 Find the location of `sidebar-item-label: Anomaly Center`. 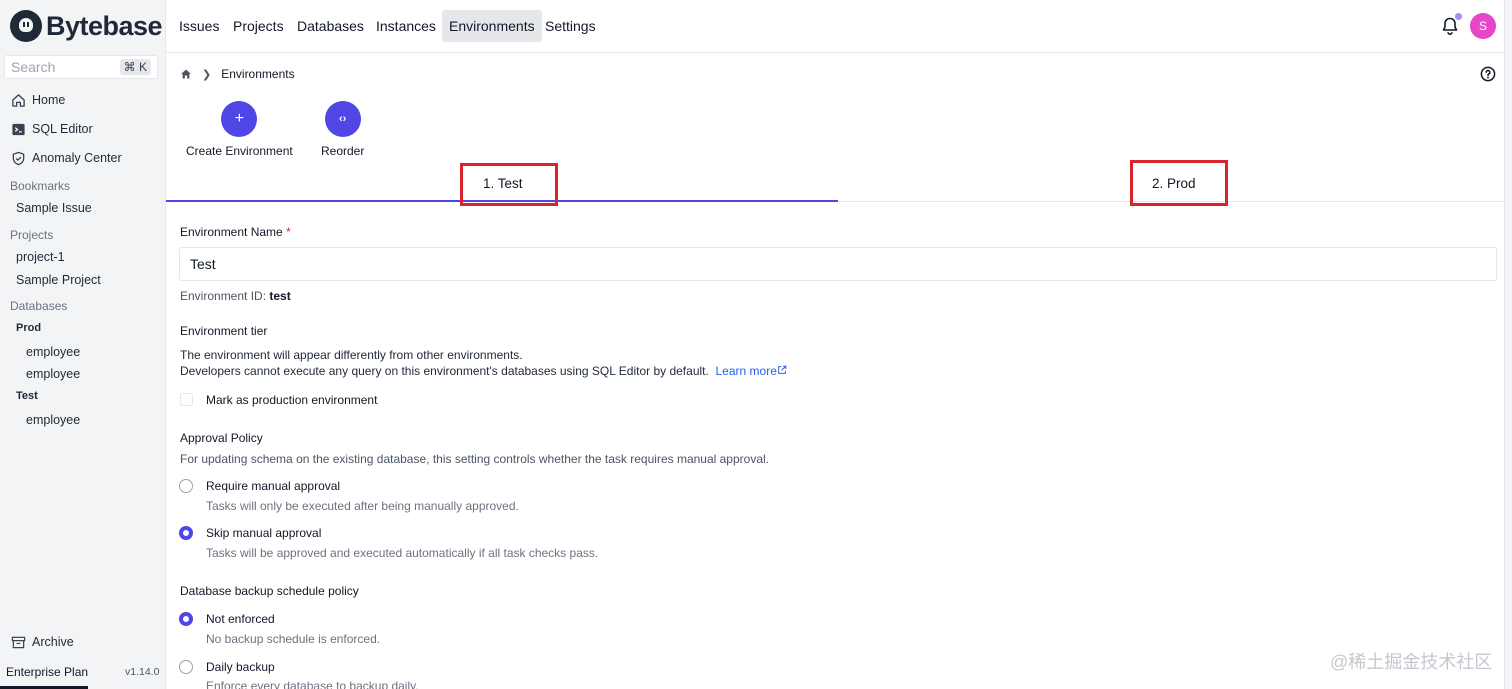

sidebar-item-label: Anomaly Center is located at coordinates (77, 158).